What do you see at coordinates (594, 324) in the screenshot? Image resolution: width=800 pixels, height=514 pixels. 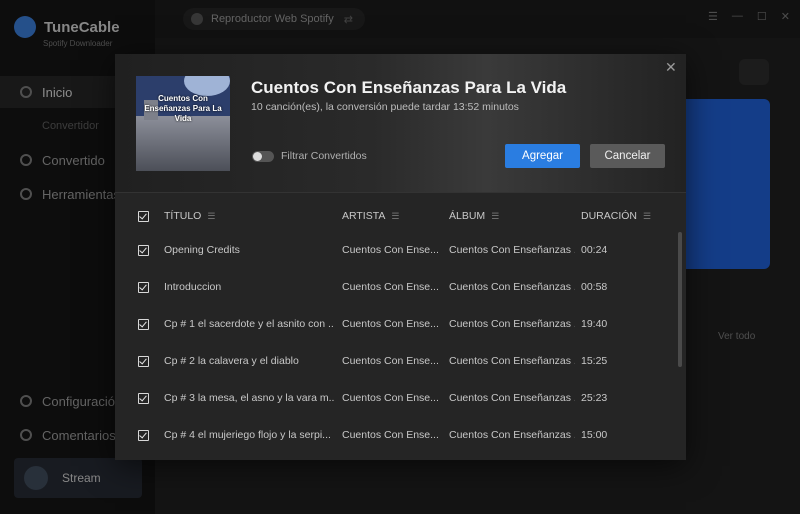 I see `track-duration: 19:40` at bounding box center [594, 324].